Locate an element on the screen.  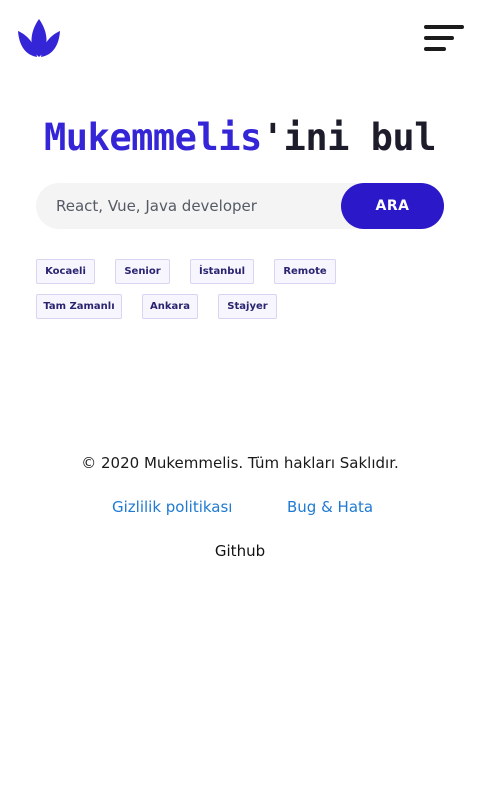
tag-senior: Senior is located at coordinates (142, 271).